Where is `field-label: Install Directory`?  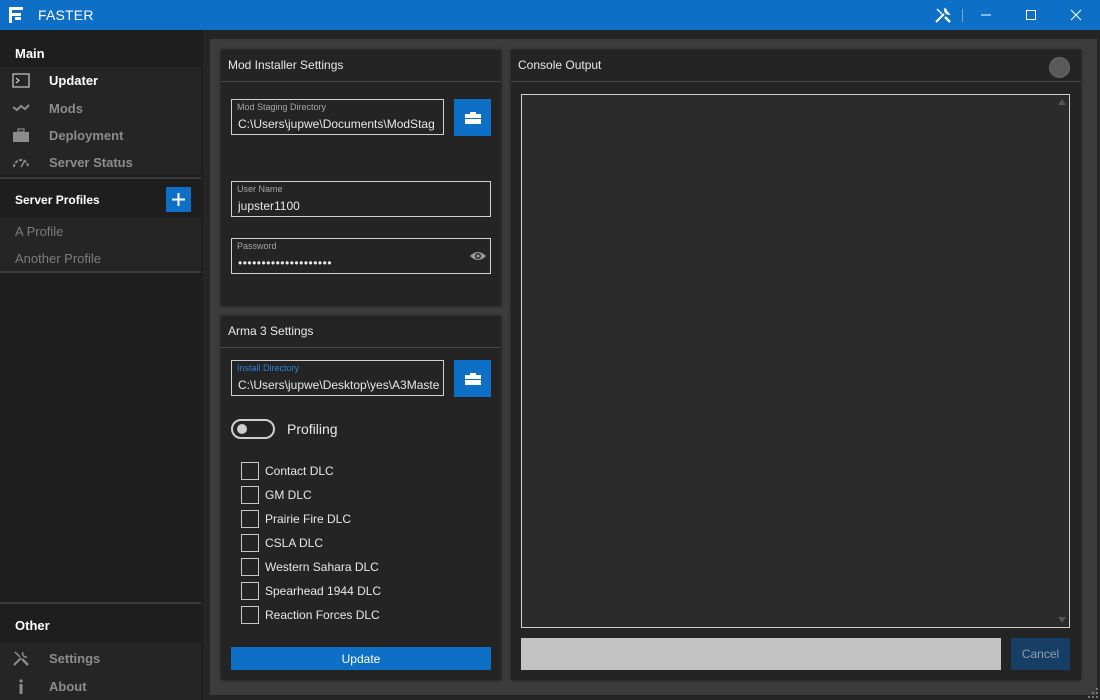
field-label: Install Directory is located at coordinates (268, 368).